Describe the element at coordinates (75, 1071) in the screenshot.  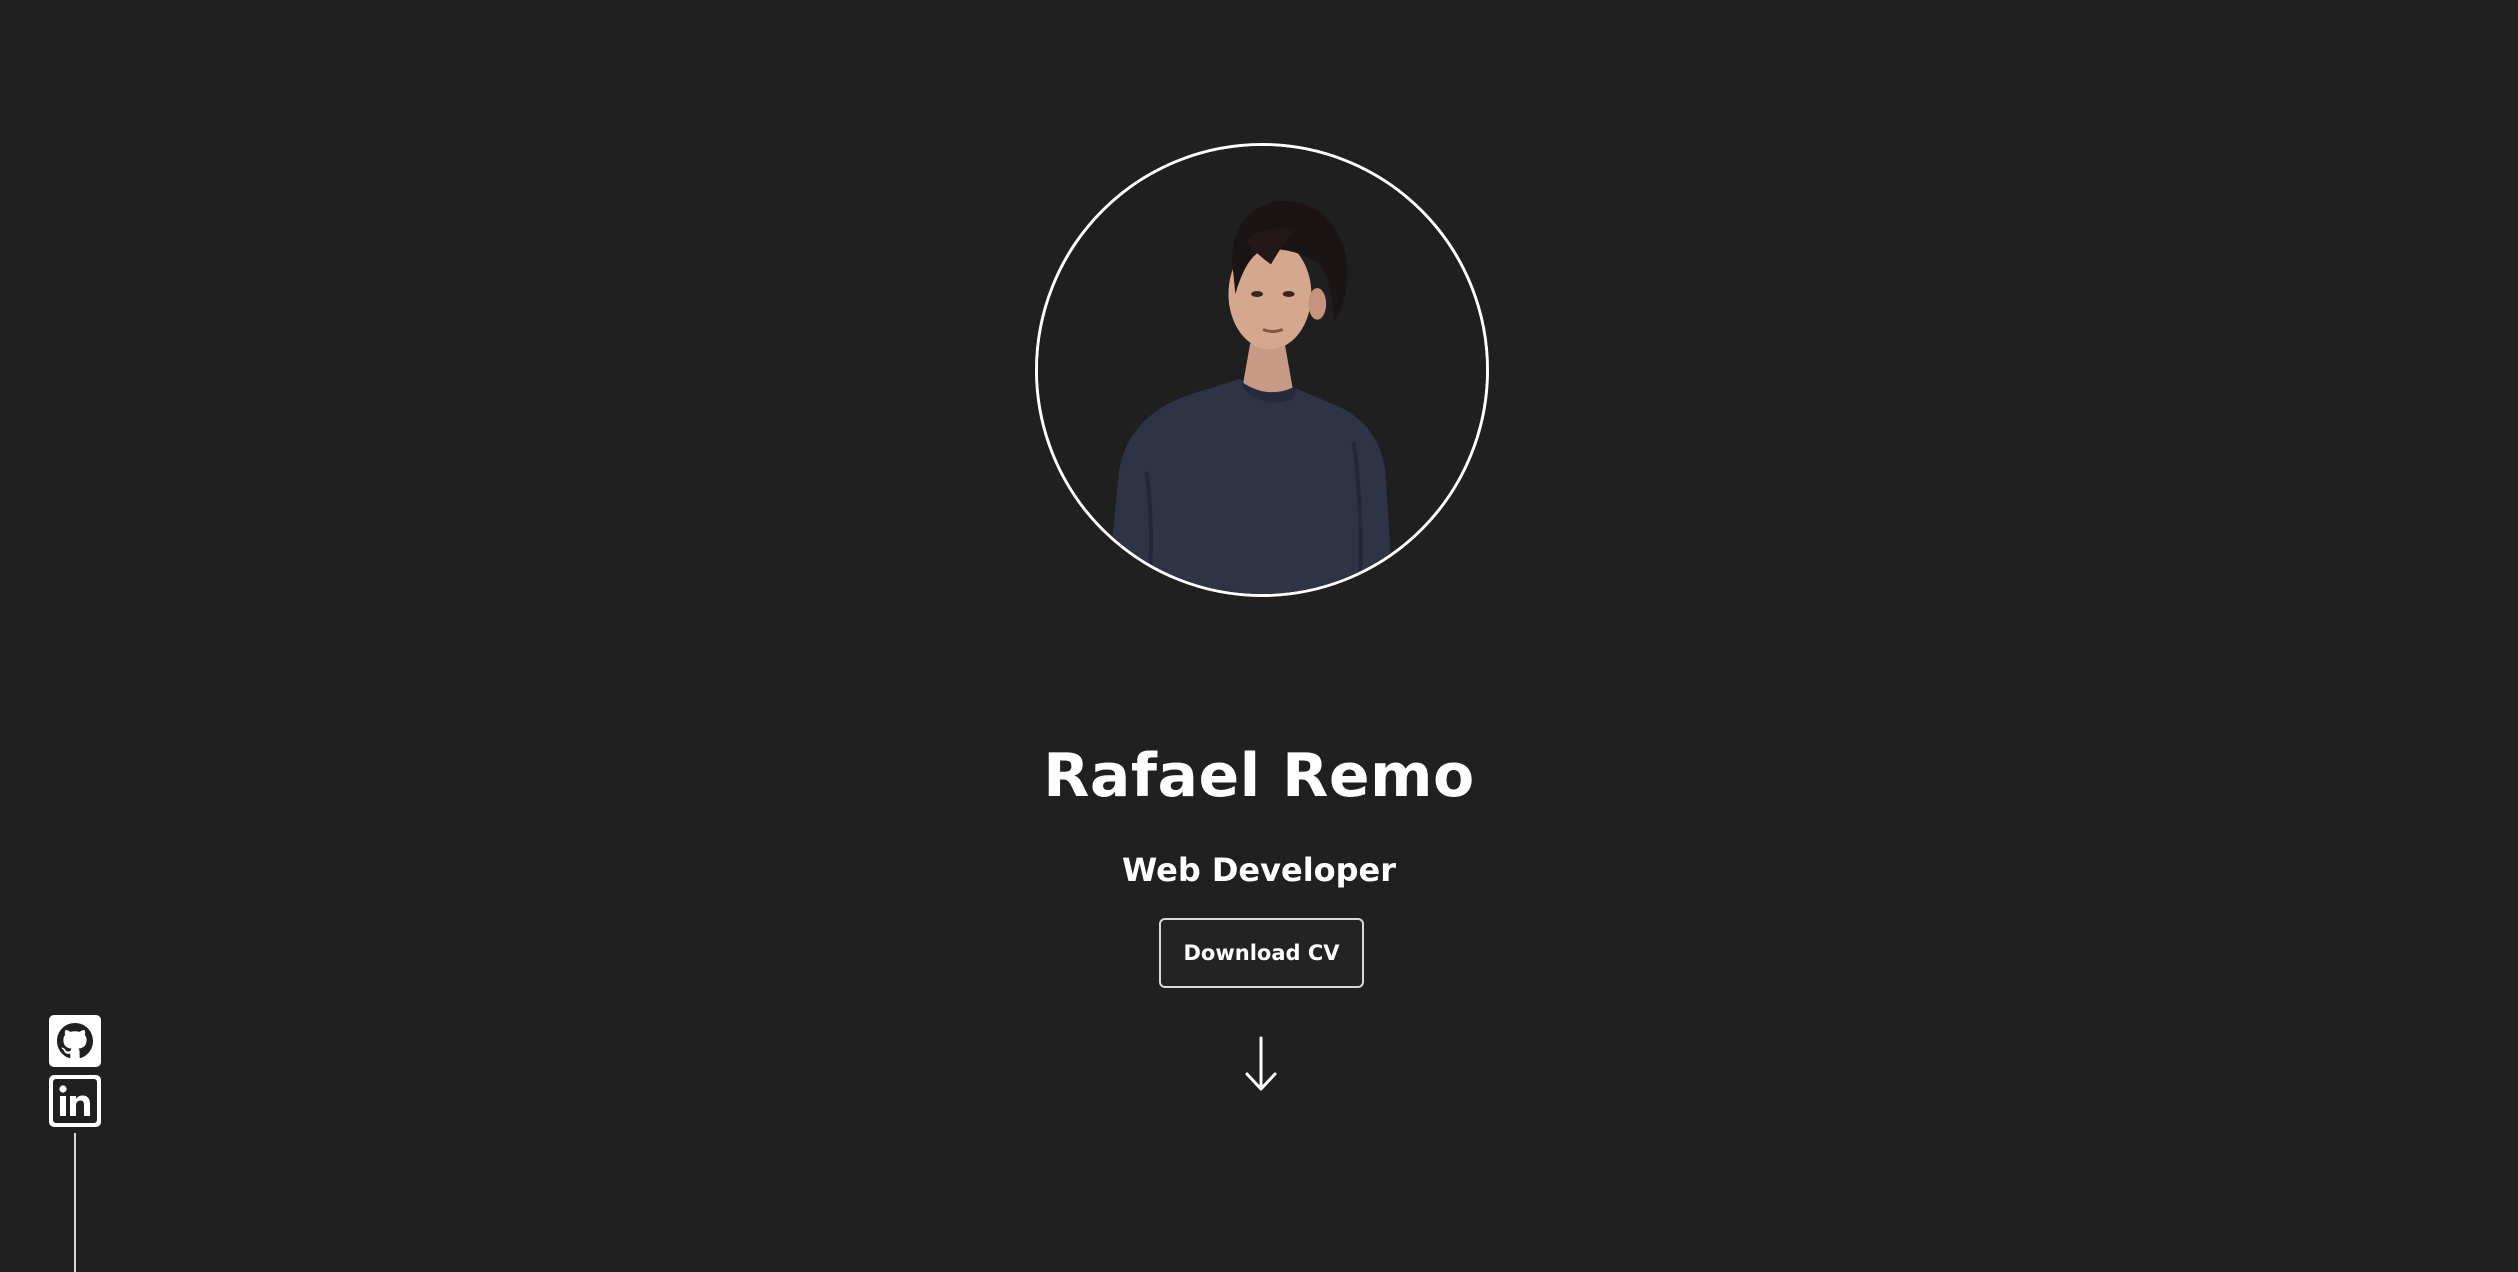
I see `social-links` at that location.